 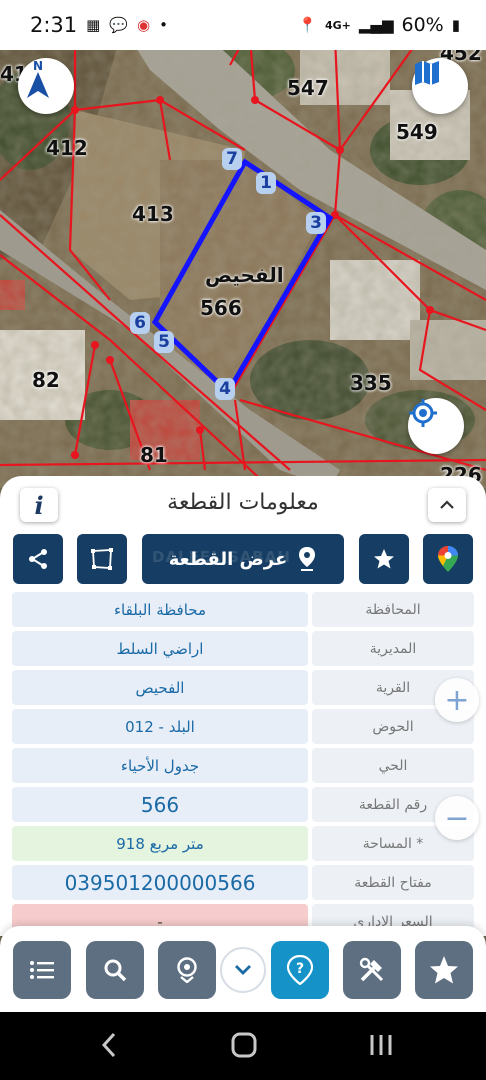 I want to click on info-row-parcel-key: 039501200000566 مفتاح القطعة, so click(x=243, y=882).